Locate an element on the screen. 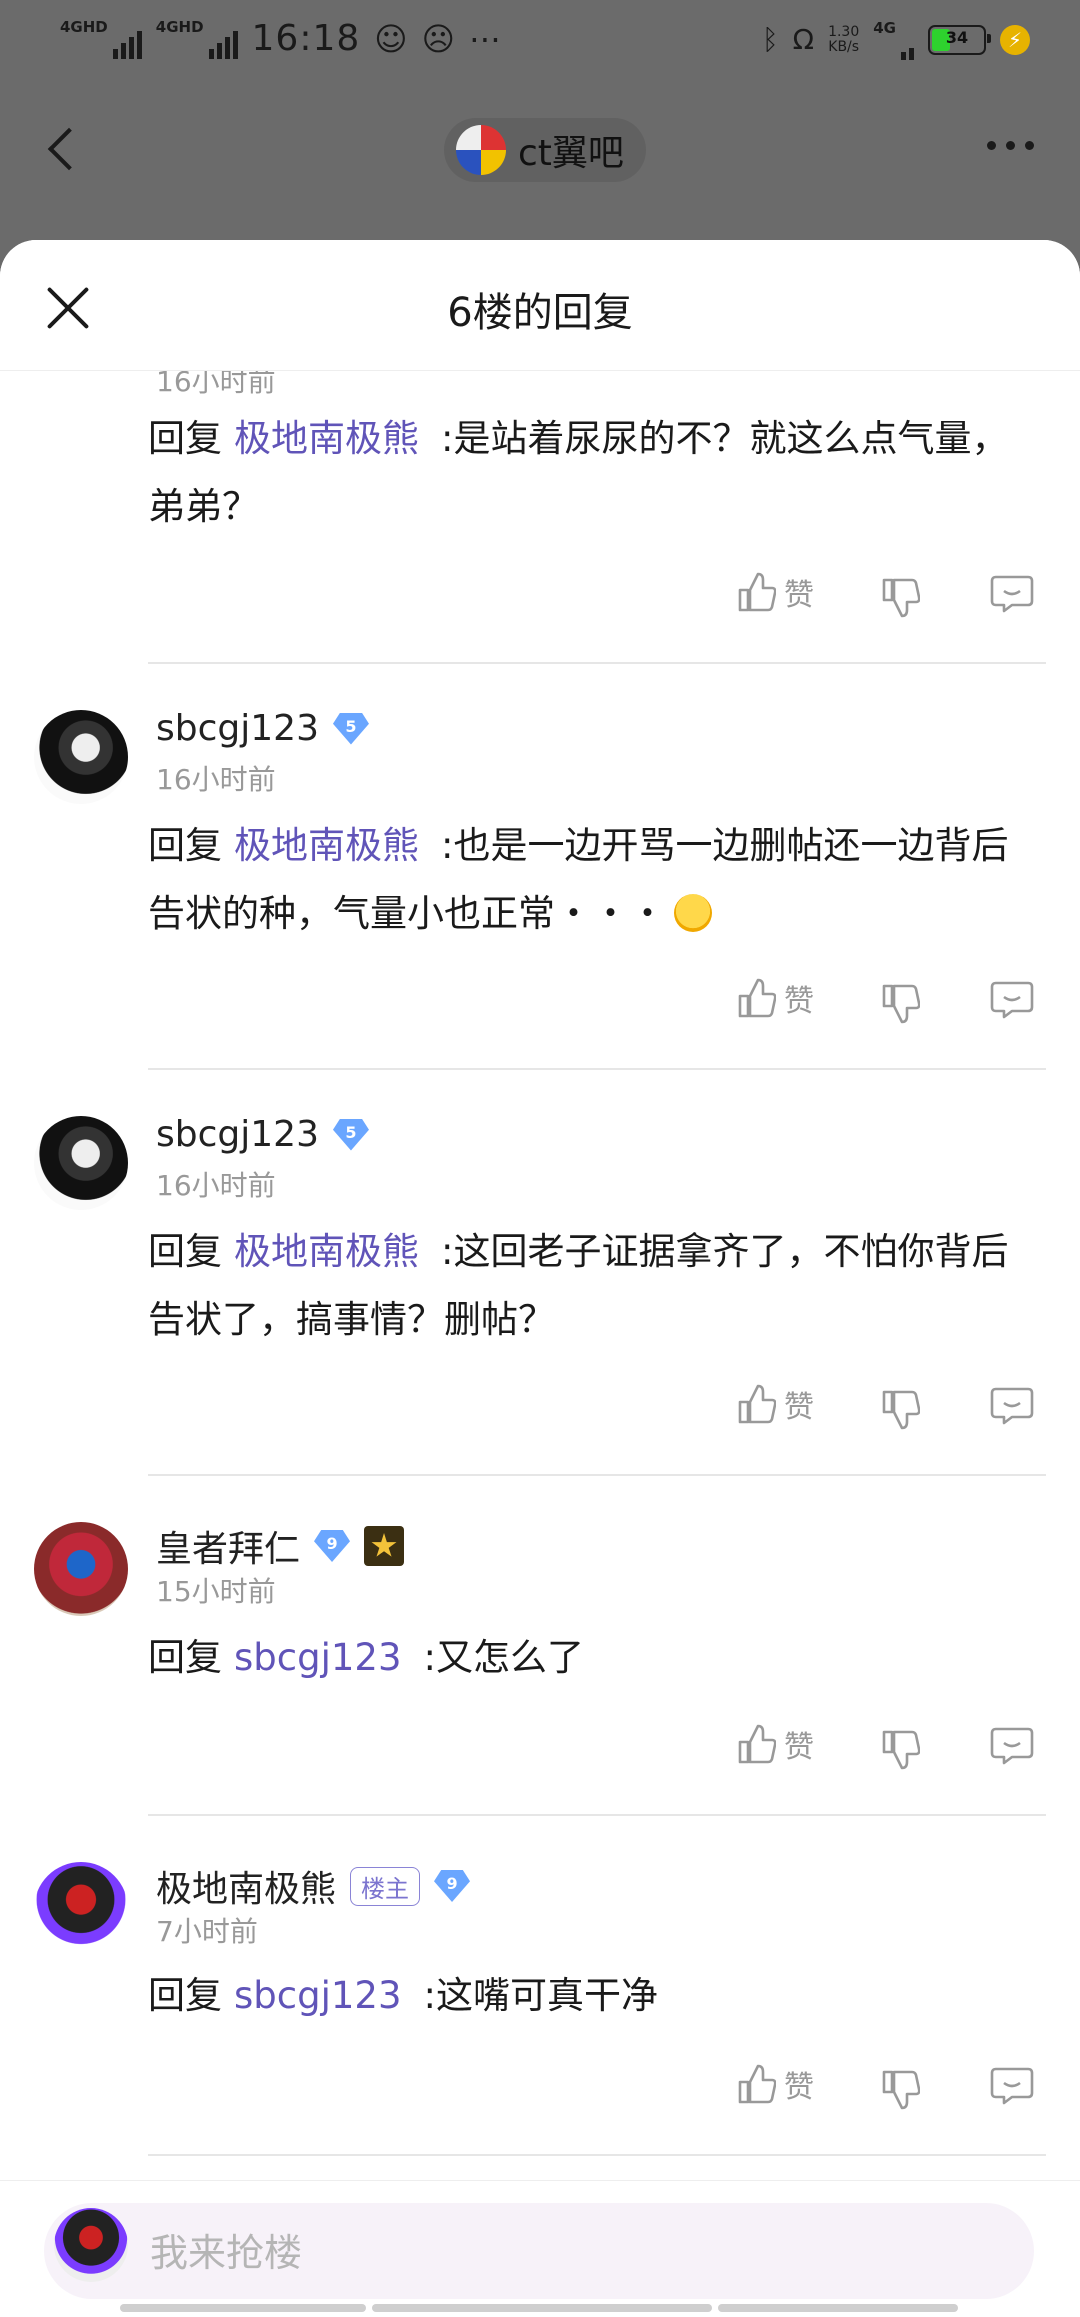  reply-content: 回复 sbcgj123 :这嘴可真干净 is located at coordinates (588, 1996).